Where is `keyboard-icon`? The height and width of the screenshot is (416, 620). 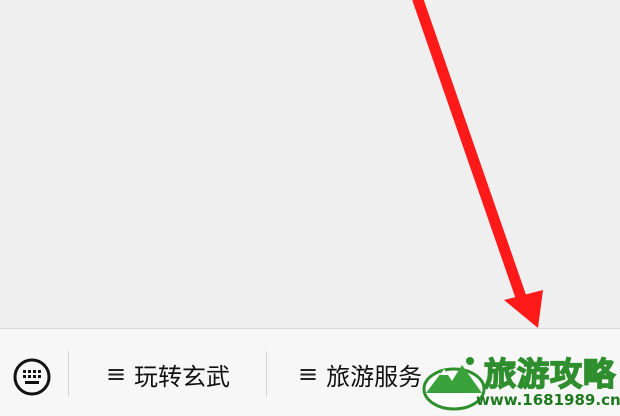
keyboard-icon is located at coordinates (32, 377).